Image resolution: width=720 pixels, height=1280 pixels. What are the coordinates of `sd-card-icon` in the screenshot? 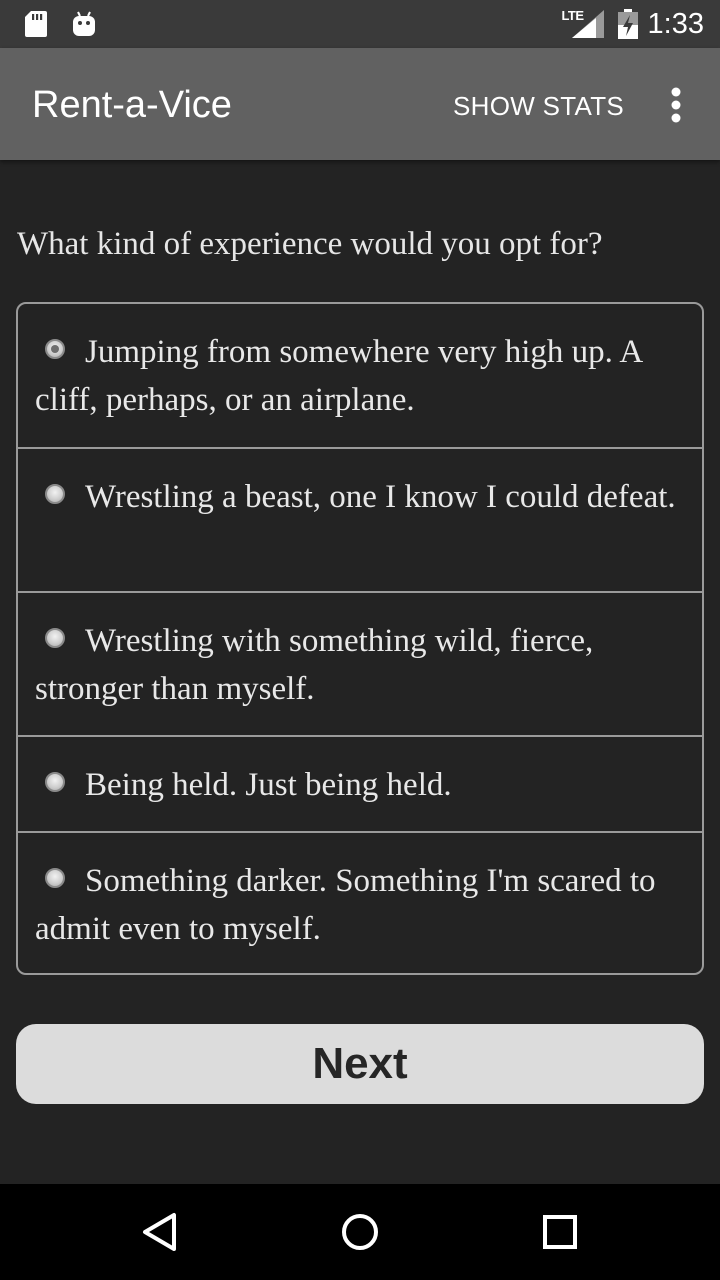 It's located at (36, 24).